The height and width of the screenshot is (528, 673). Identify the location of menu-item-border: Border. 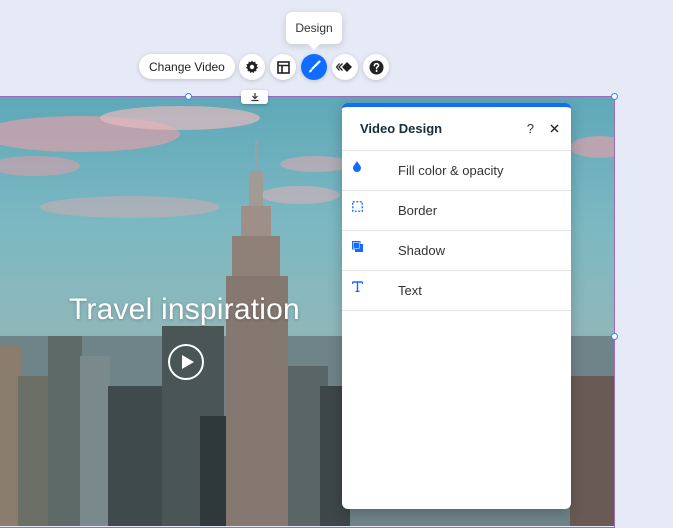
(456, 211).